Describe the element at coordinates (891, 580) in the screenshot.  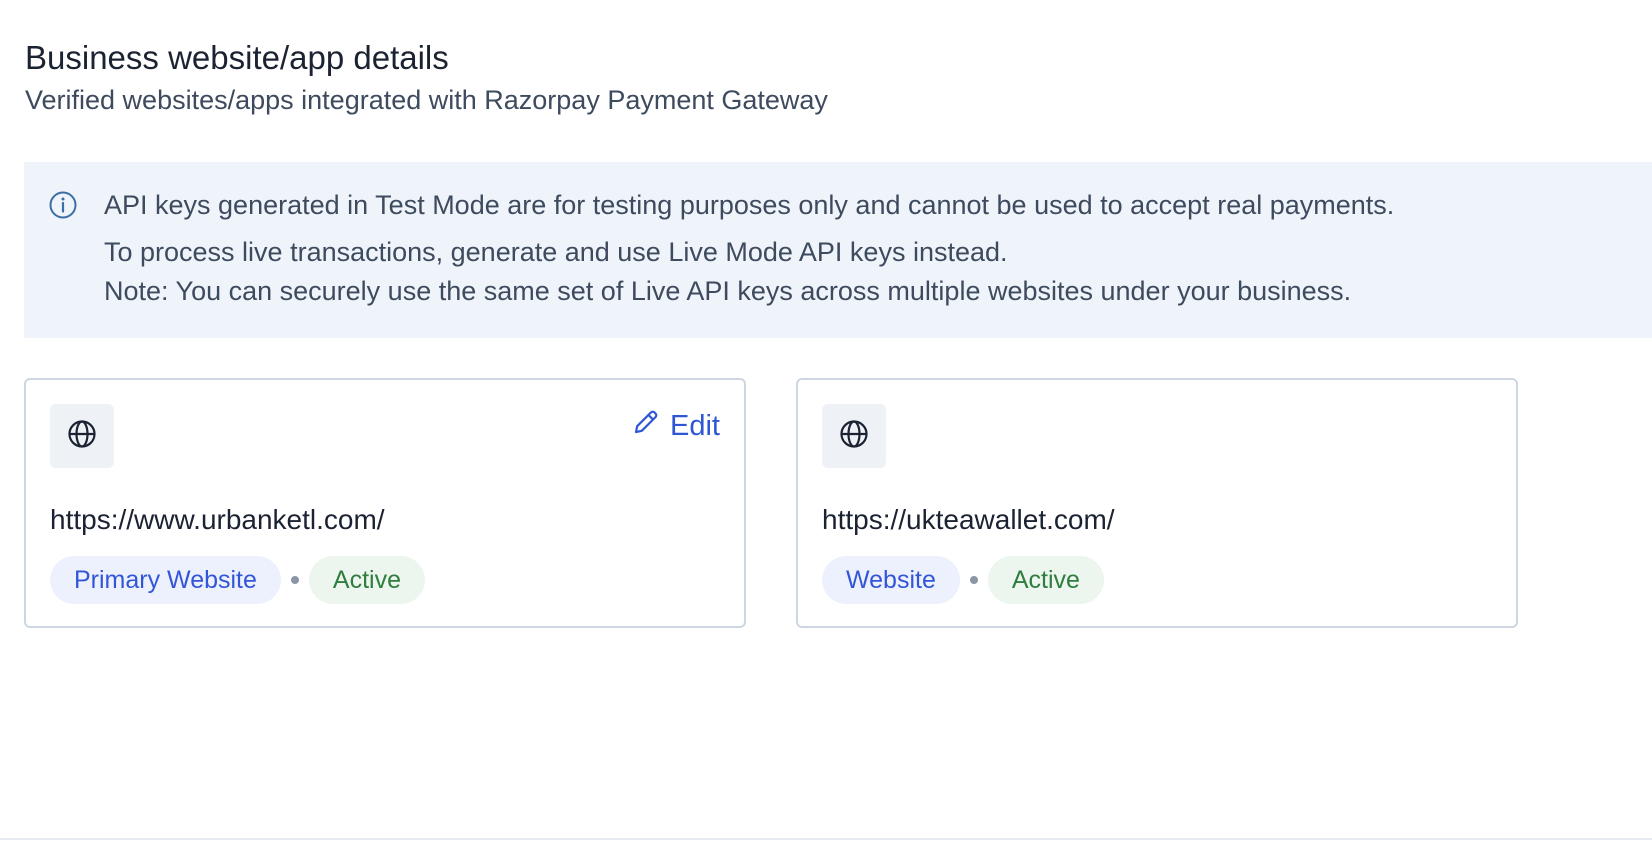
I see `website-type-badge: Website` at that location.